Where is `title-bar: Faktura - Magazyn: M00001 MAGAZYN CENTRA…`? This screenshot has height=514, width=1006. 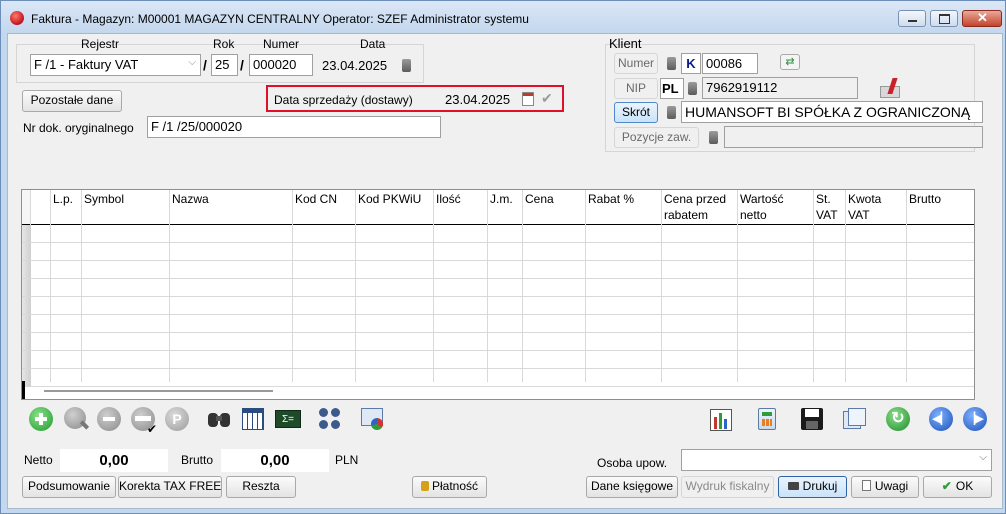
title-bar: Faktura - Magazyn: M00001 MAGAZYN CENTRA… is located at coordinates (503, 17).